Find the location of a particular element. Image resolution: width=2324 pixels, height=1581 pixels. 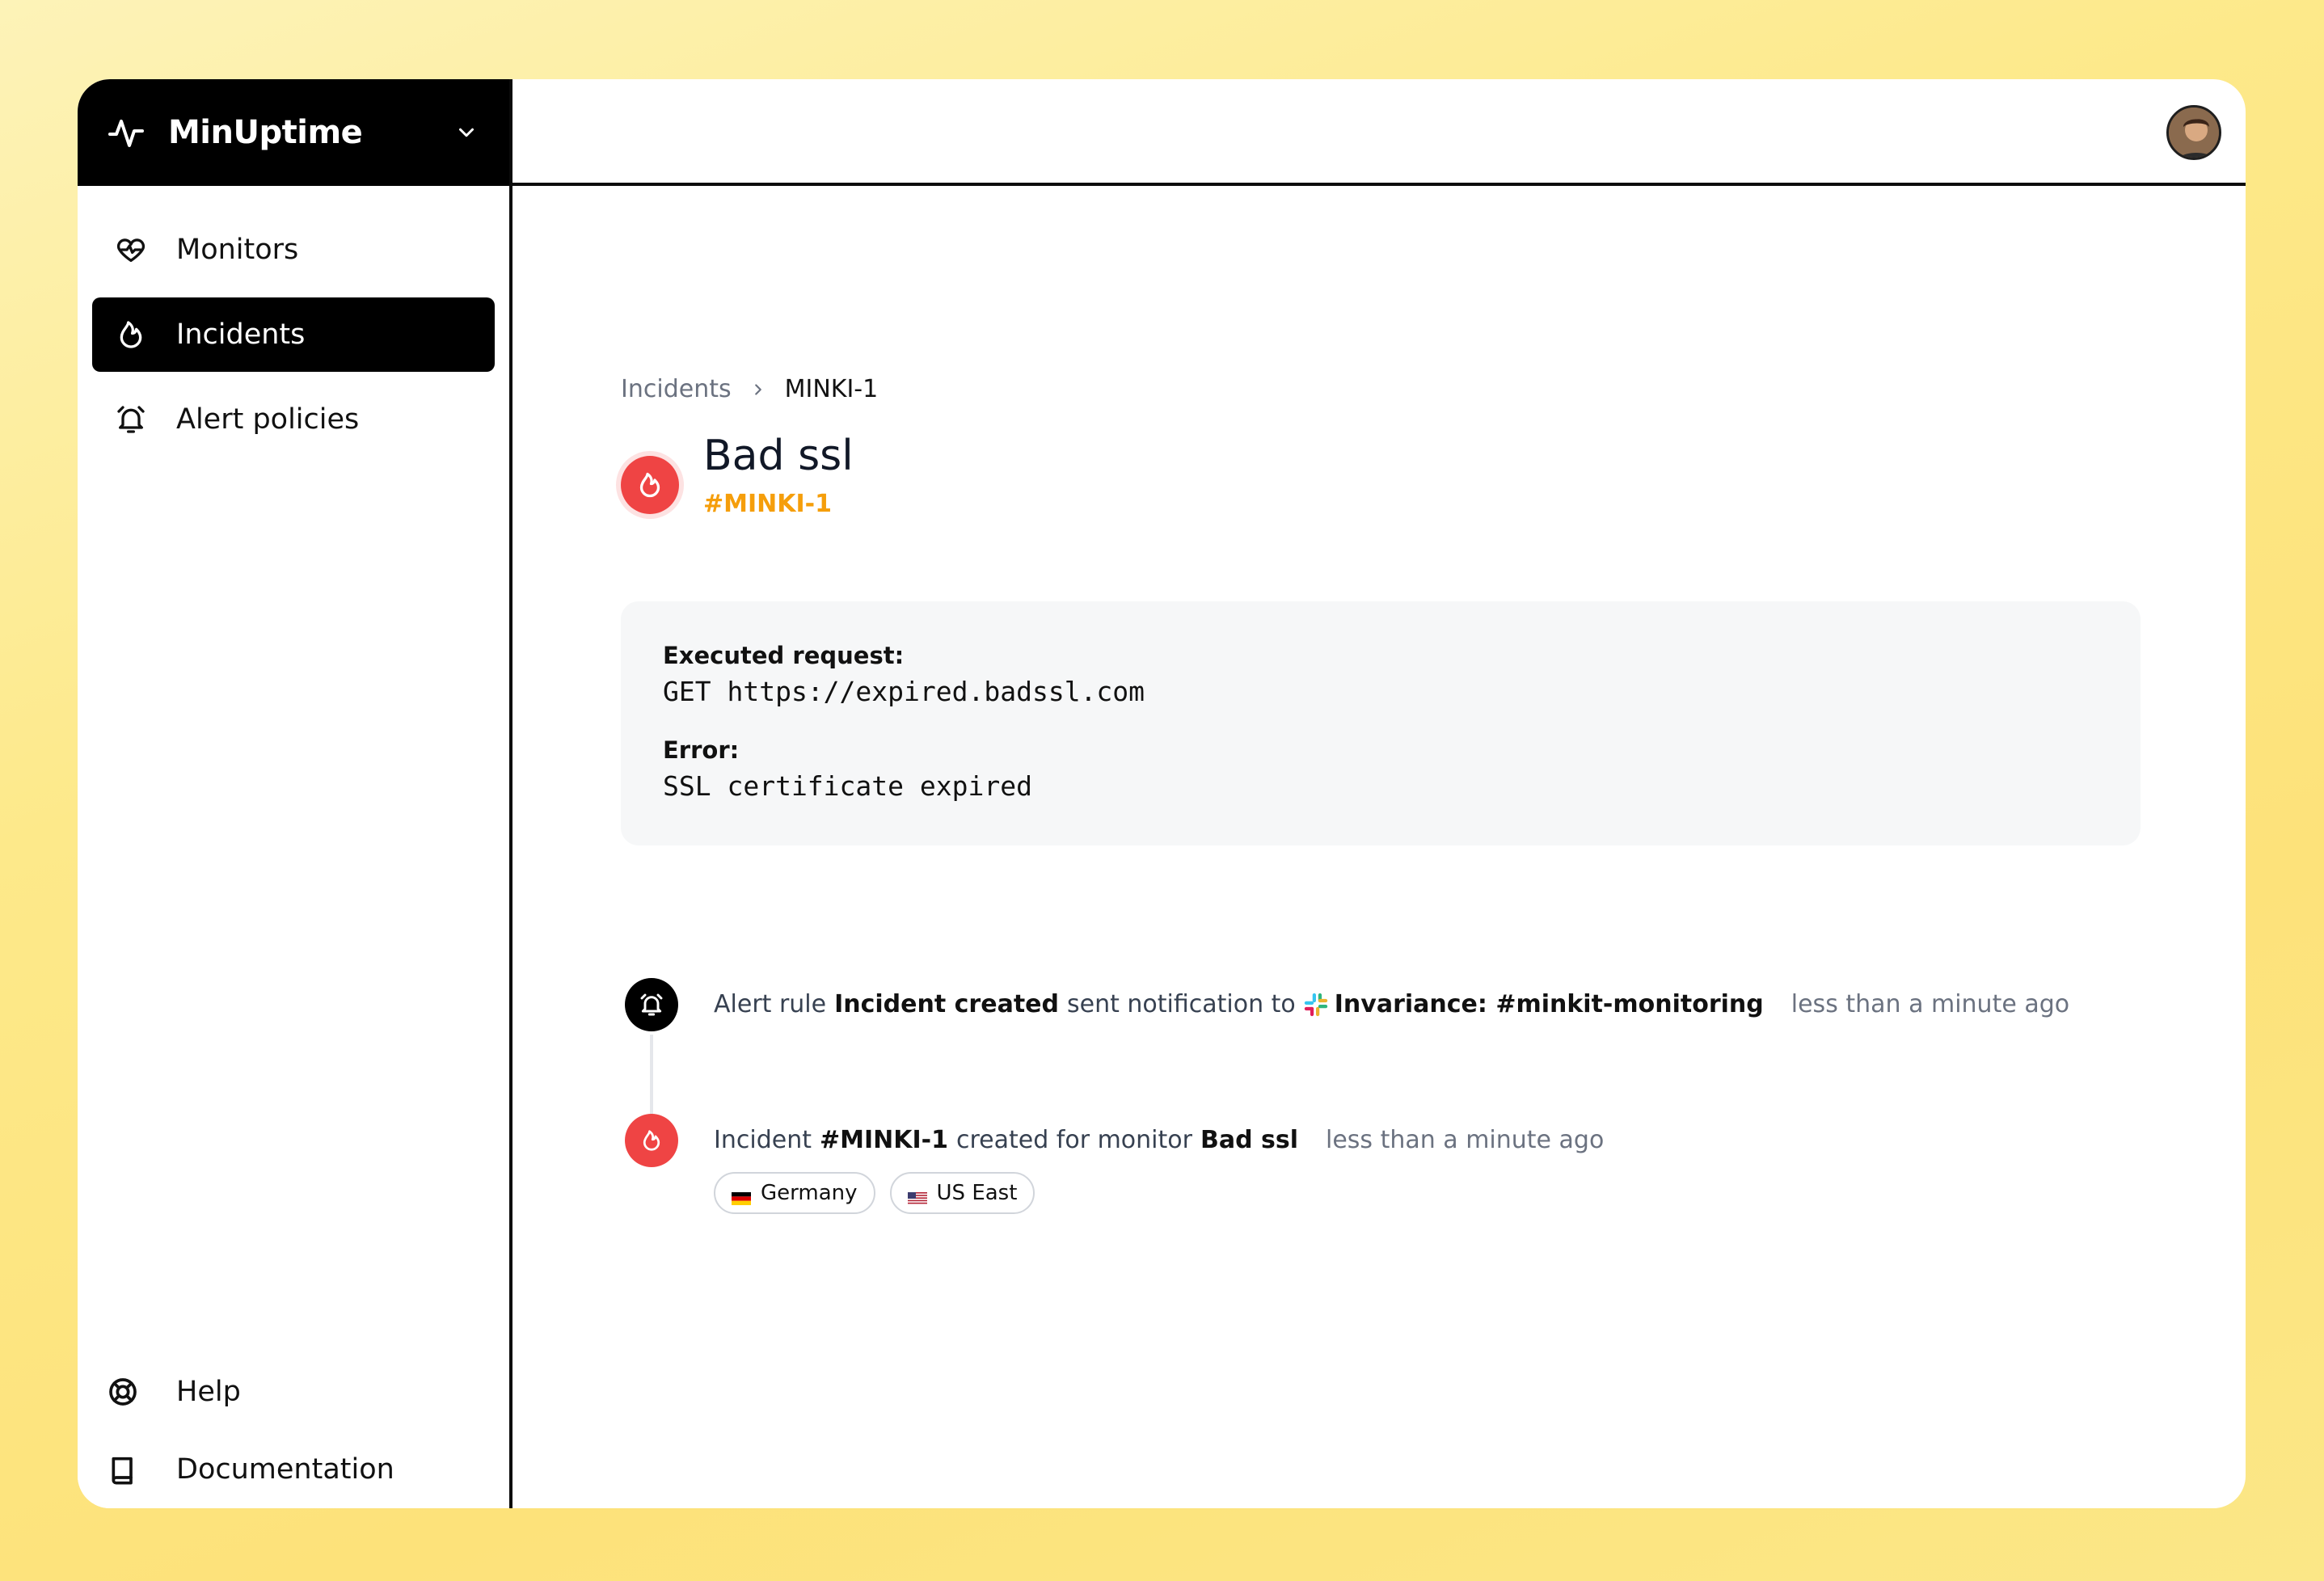

life-buoy-icon is located at coordinates (123, 1392).